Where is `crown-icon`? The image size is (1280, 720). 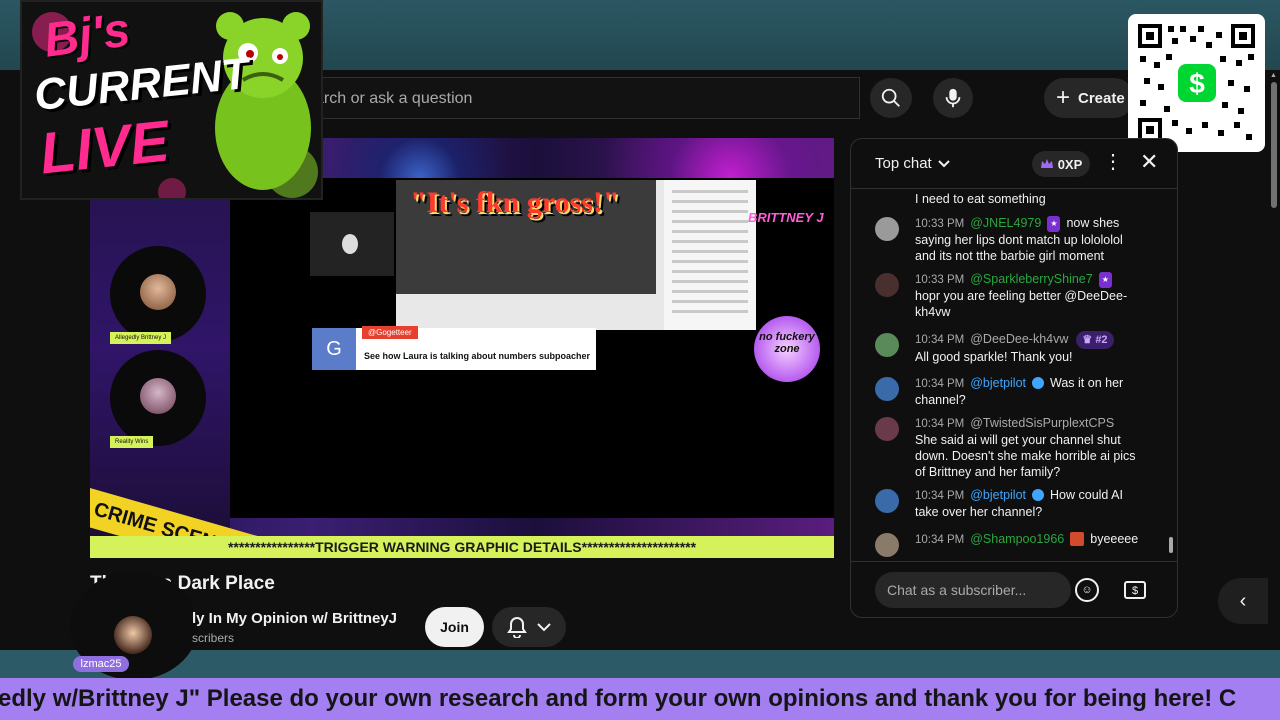
crown-icon is located at coordinates (1046, 163).